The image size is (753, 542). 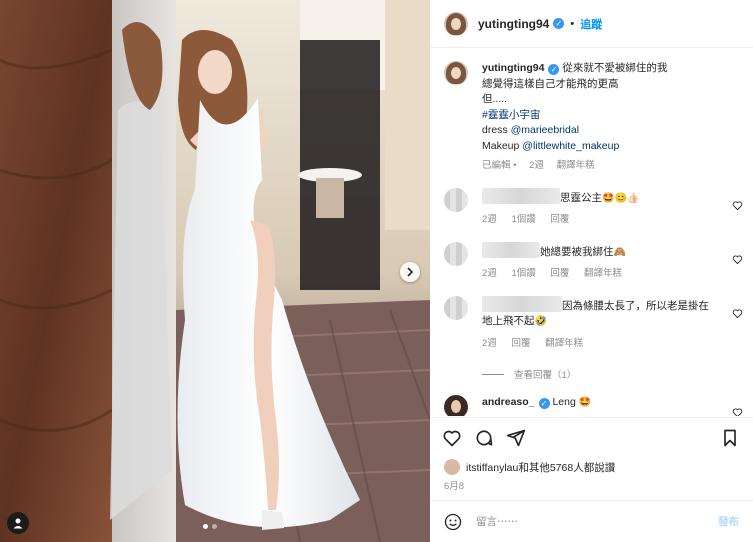 I want to click on dress-label: dress, so click(x=496, y=130).